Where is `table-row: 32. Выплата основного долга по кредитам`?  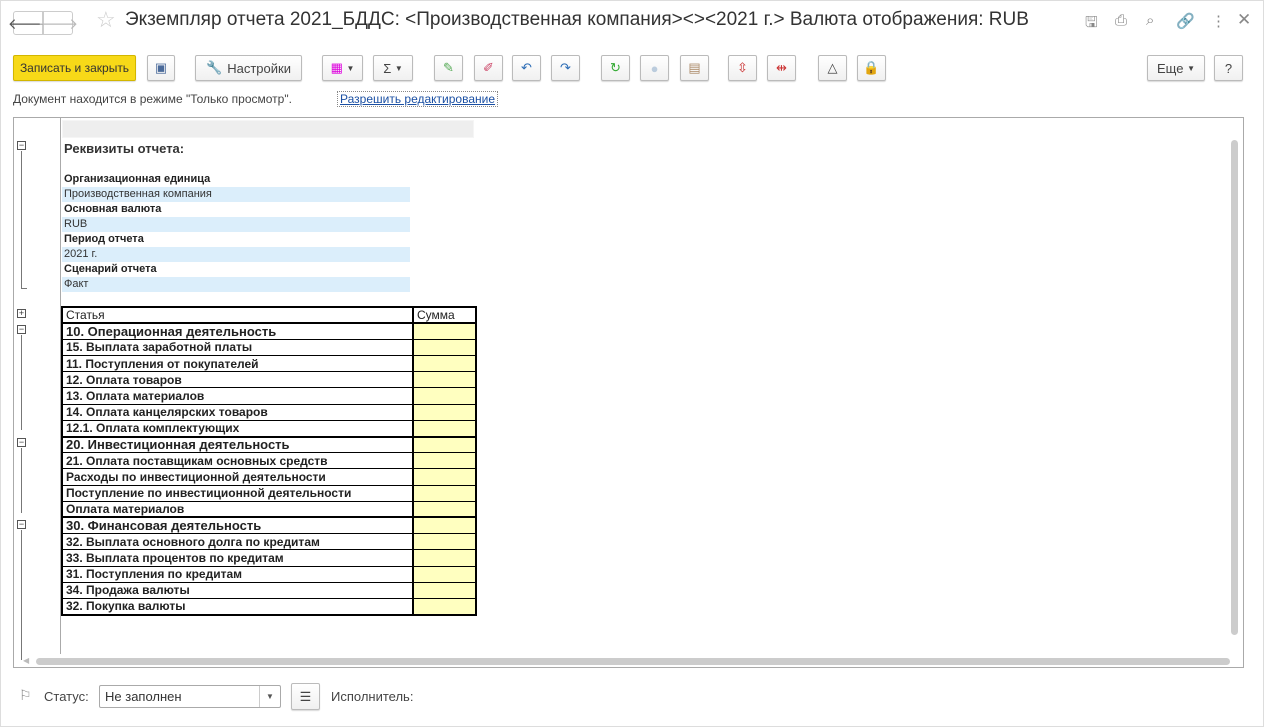 table-row: 32. Выплата основного долга по кредитам is located at coordinates (269, 542).